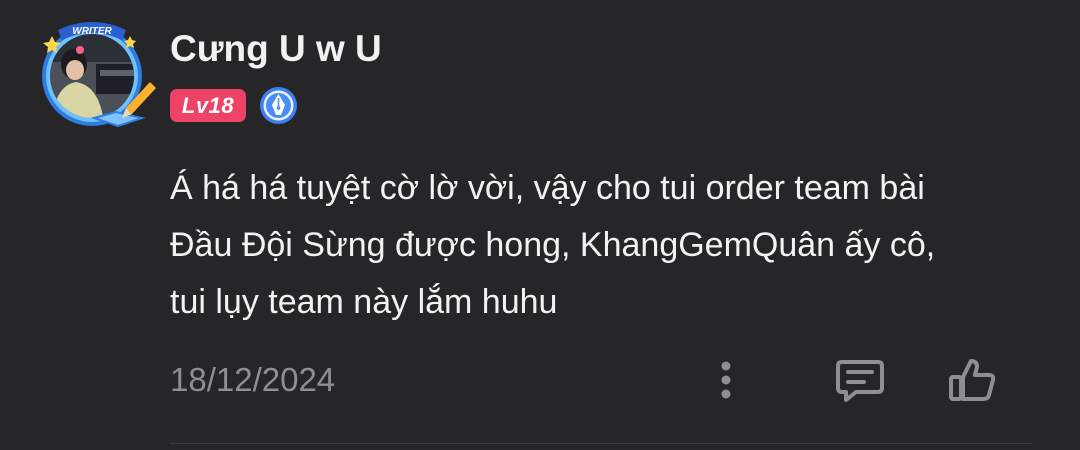  I want to click on thumbs-up-icon, so click(972, 380).